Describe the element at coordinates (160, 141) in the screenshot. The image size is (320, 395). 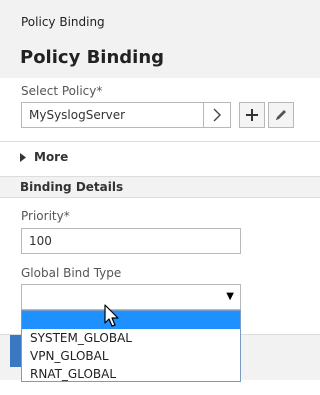
I see `divider` at that location.